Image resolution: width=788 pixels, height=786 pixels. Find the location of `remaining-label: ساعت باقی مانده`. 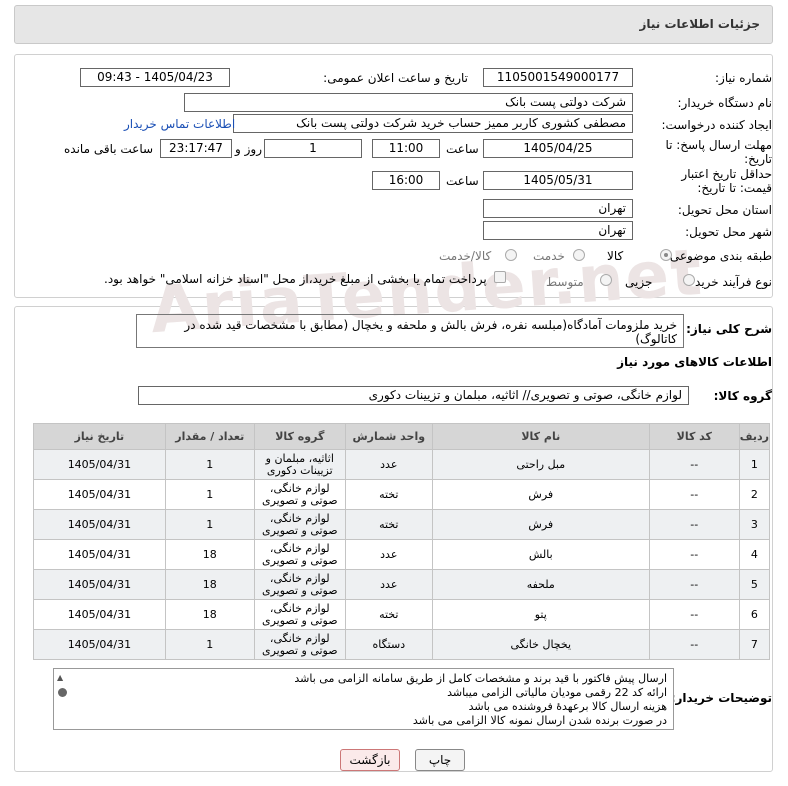

remaining-label: ساعت باقی مانده is located at coordinates (109, 149).